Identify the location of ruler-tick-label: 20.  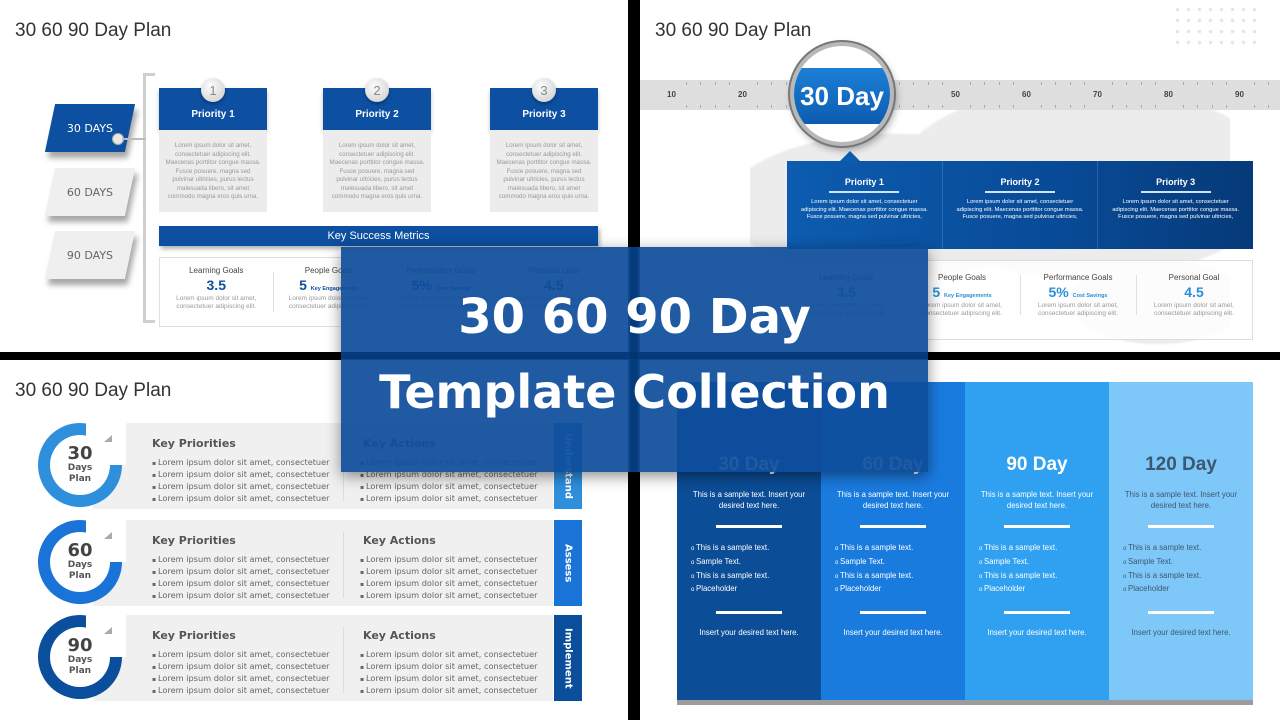
(742, 94).